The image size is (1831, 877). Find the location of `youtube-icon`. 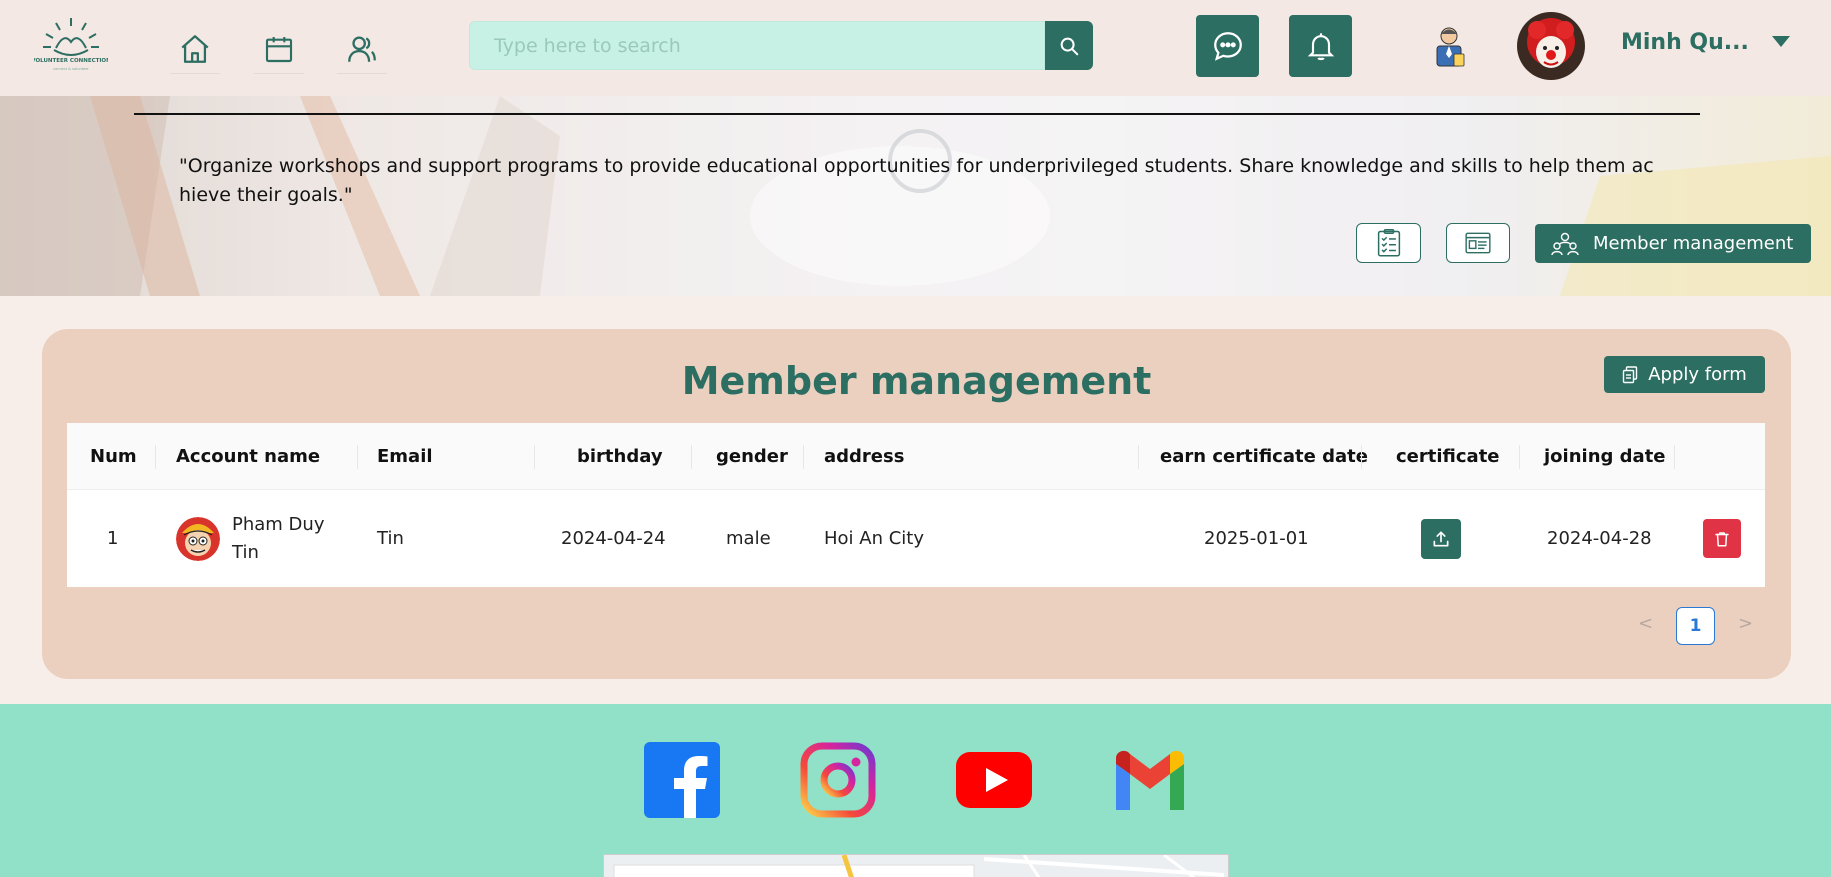

youtube-icon is located at coordinates (994, 780).